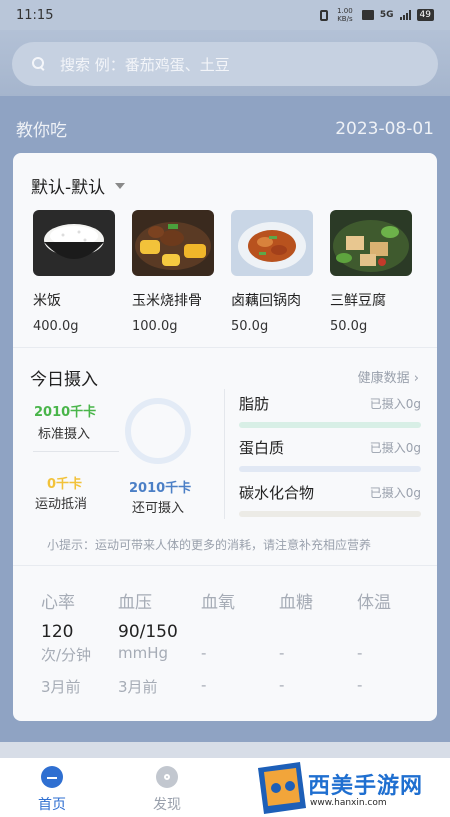 The height and width of the screenshot is (817, 450). What do you see at coordinates (35, 15) in the screenshot?
I see `status-time: 11:15` at bounding box center [35, 15].